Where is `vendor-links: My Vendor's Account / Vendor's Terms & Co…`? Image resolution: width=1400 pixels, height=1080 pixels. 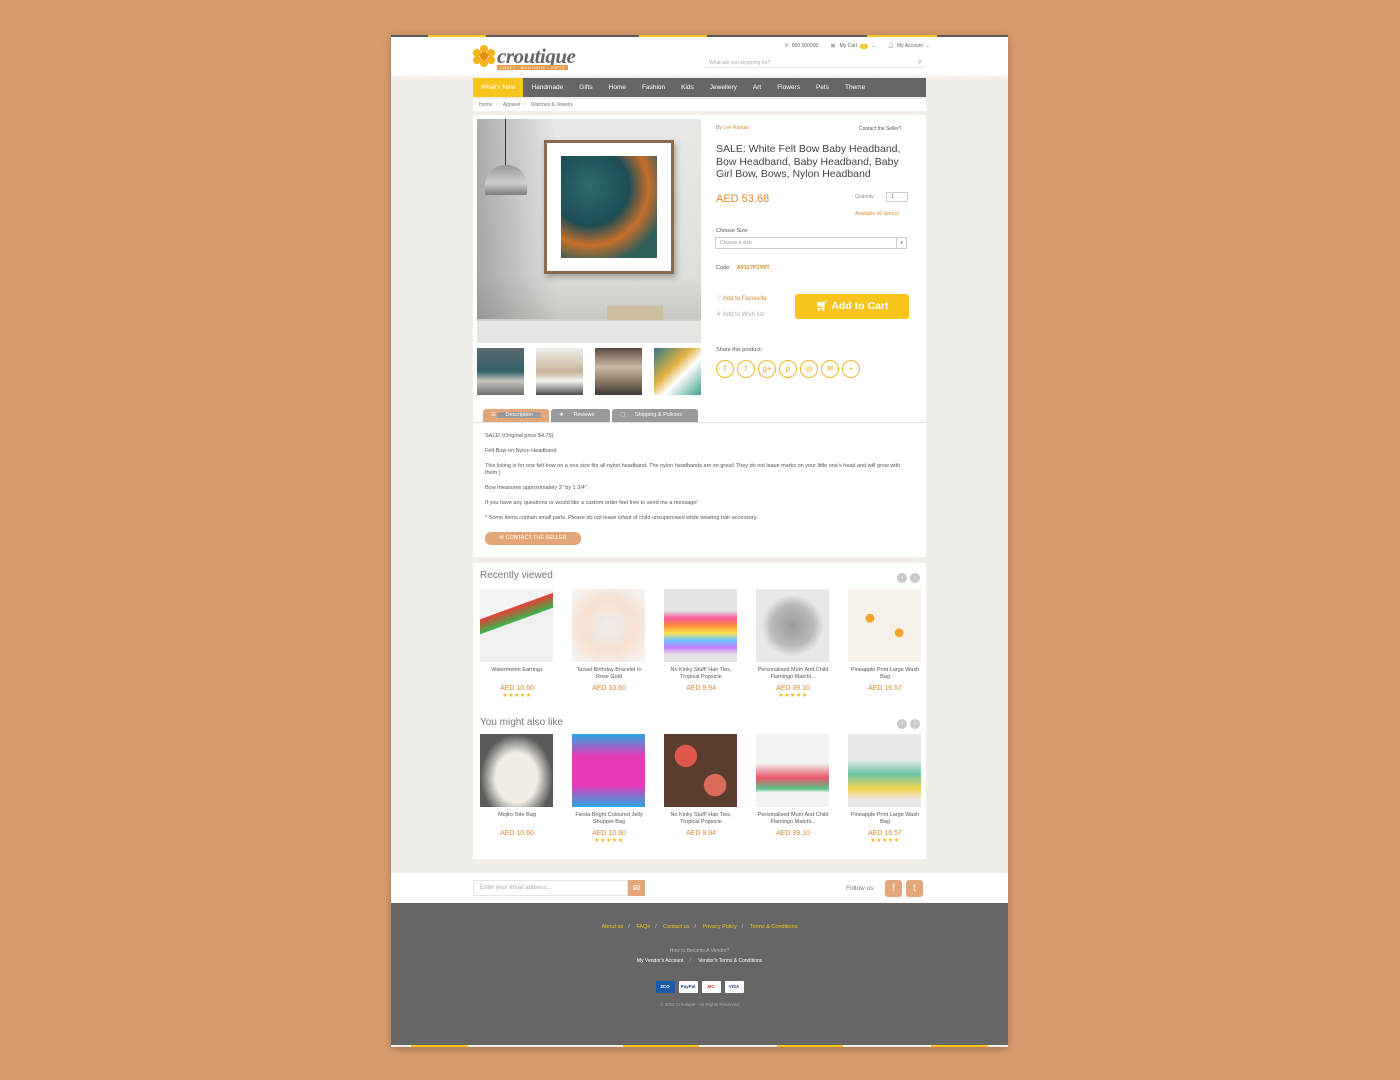
vendor-links: My Vendor's Account / Vendor's Terms & Co… is located at coordinates (699, 961).